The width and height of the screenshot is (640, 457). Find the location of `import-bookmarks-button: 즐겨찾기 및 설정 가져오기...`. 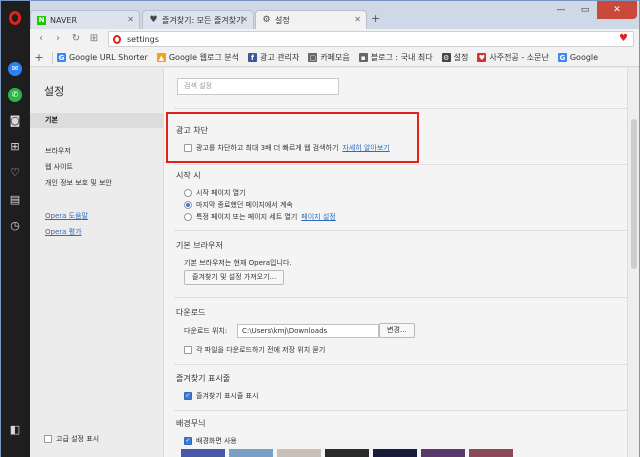

import-bookmarks-button: 즐겨찾기 및 설정 가져오기... is located at coordinates (234, 277).